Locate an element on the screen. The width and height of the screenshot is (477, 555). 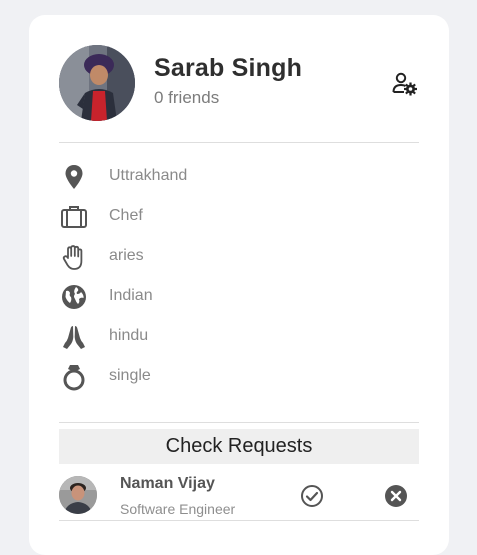
briefcase-icon is located at coordinates (74, 217).